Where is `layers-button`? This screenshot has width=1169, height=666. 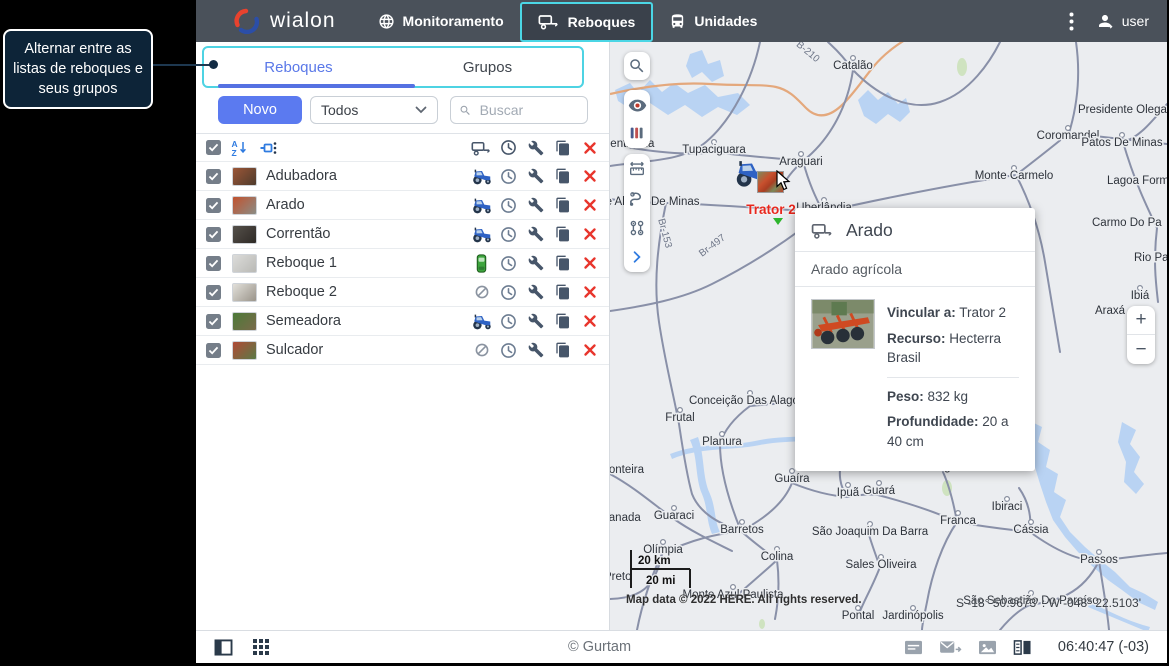
layers-button is located at coordinates (637, 133).